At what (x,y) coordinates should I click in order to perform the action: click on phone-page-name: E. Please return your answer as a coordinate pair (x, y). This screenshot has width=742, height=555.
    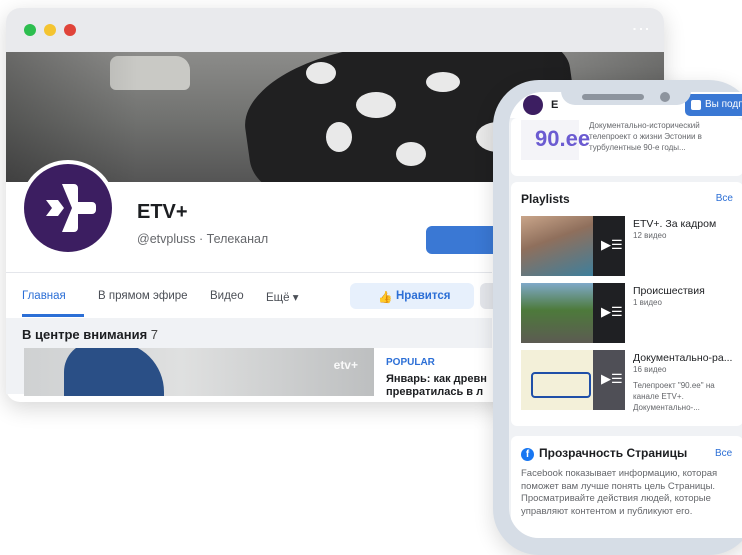
    Looking at the image, I should click on (555, 105).